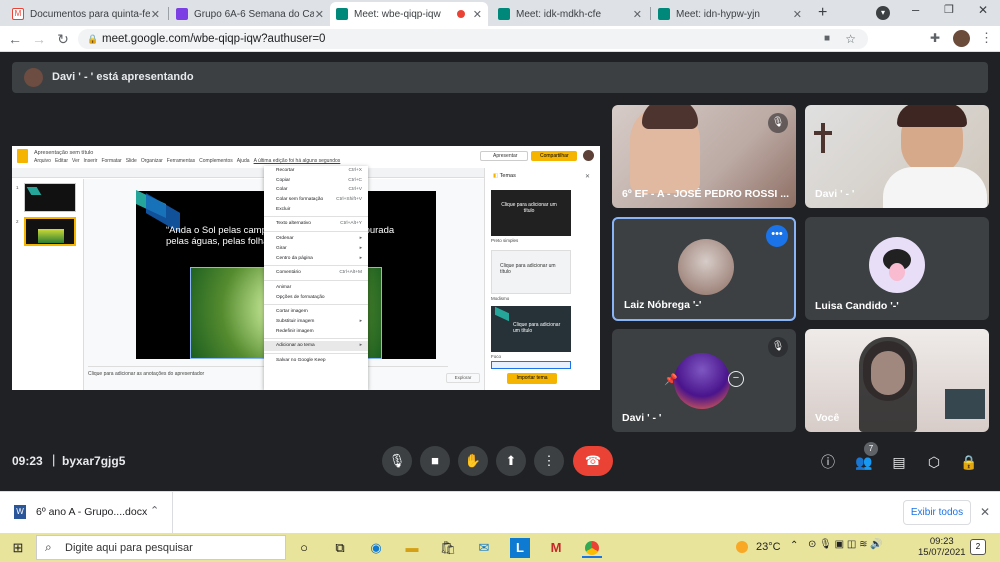  I want to click on chat-icon: ▤, so click(899, 462).